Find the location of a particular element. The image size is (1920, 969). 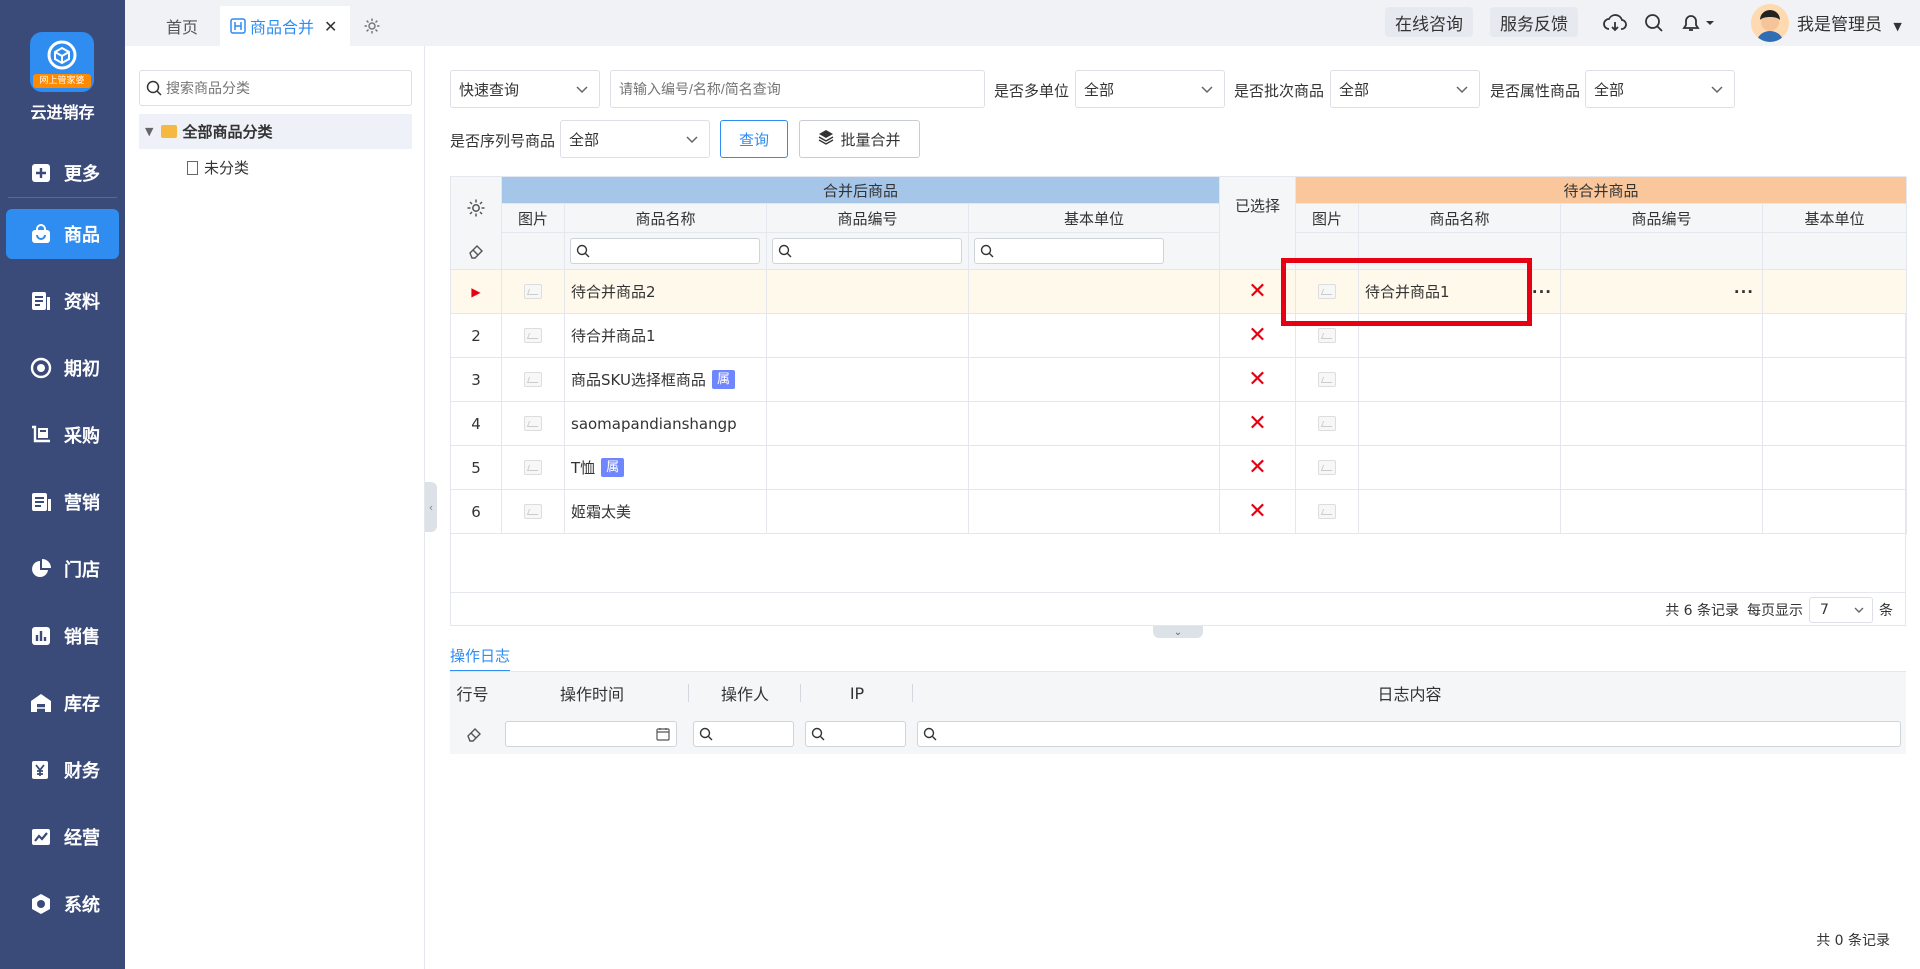

category-search-box is located at coordinates (275, 88).